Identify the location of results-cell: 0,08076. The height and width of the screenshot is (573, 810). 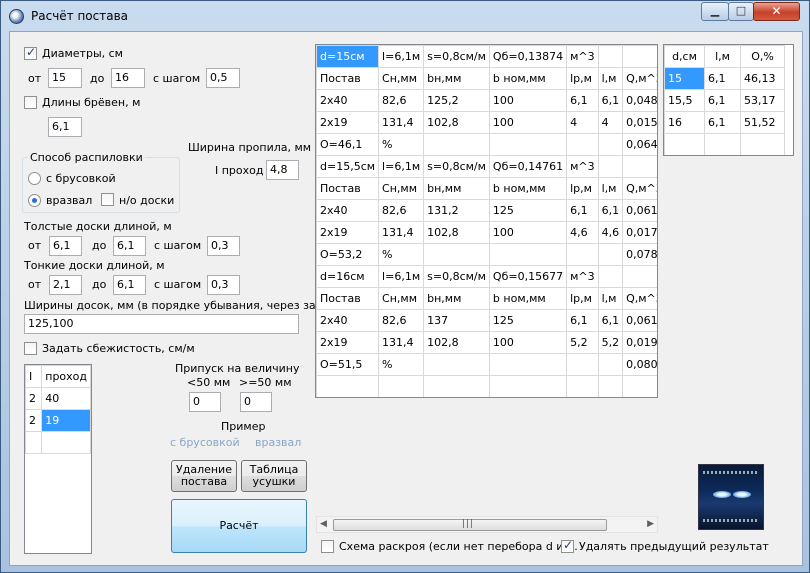
(639, 364).